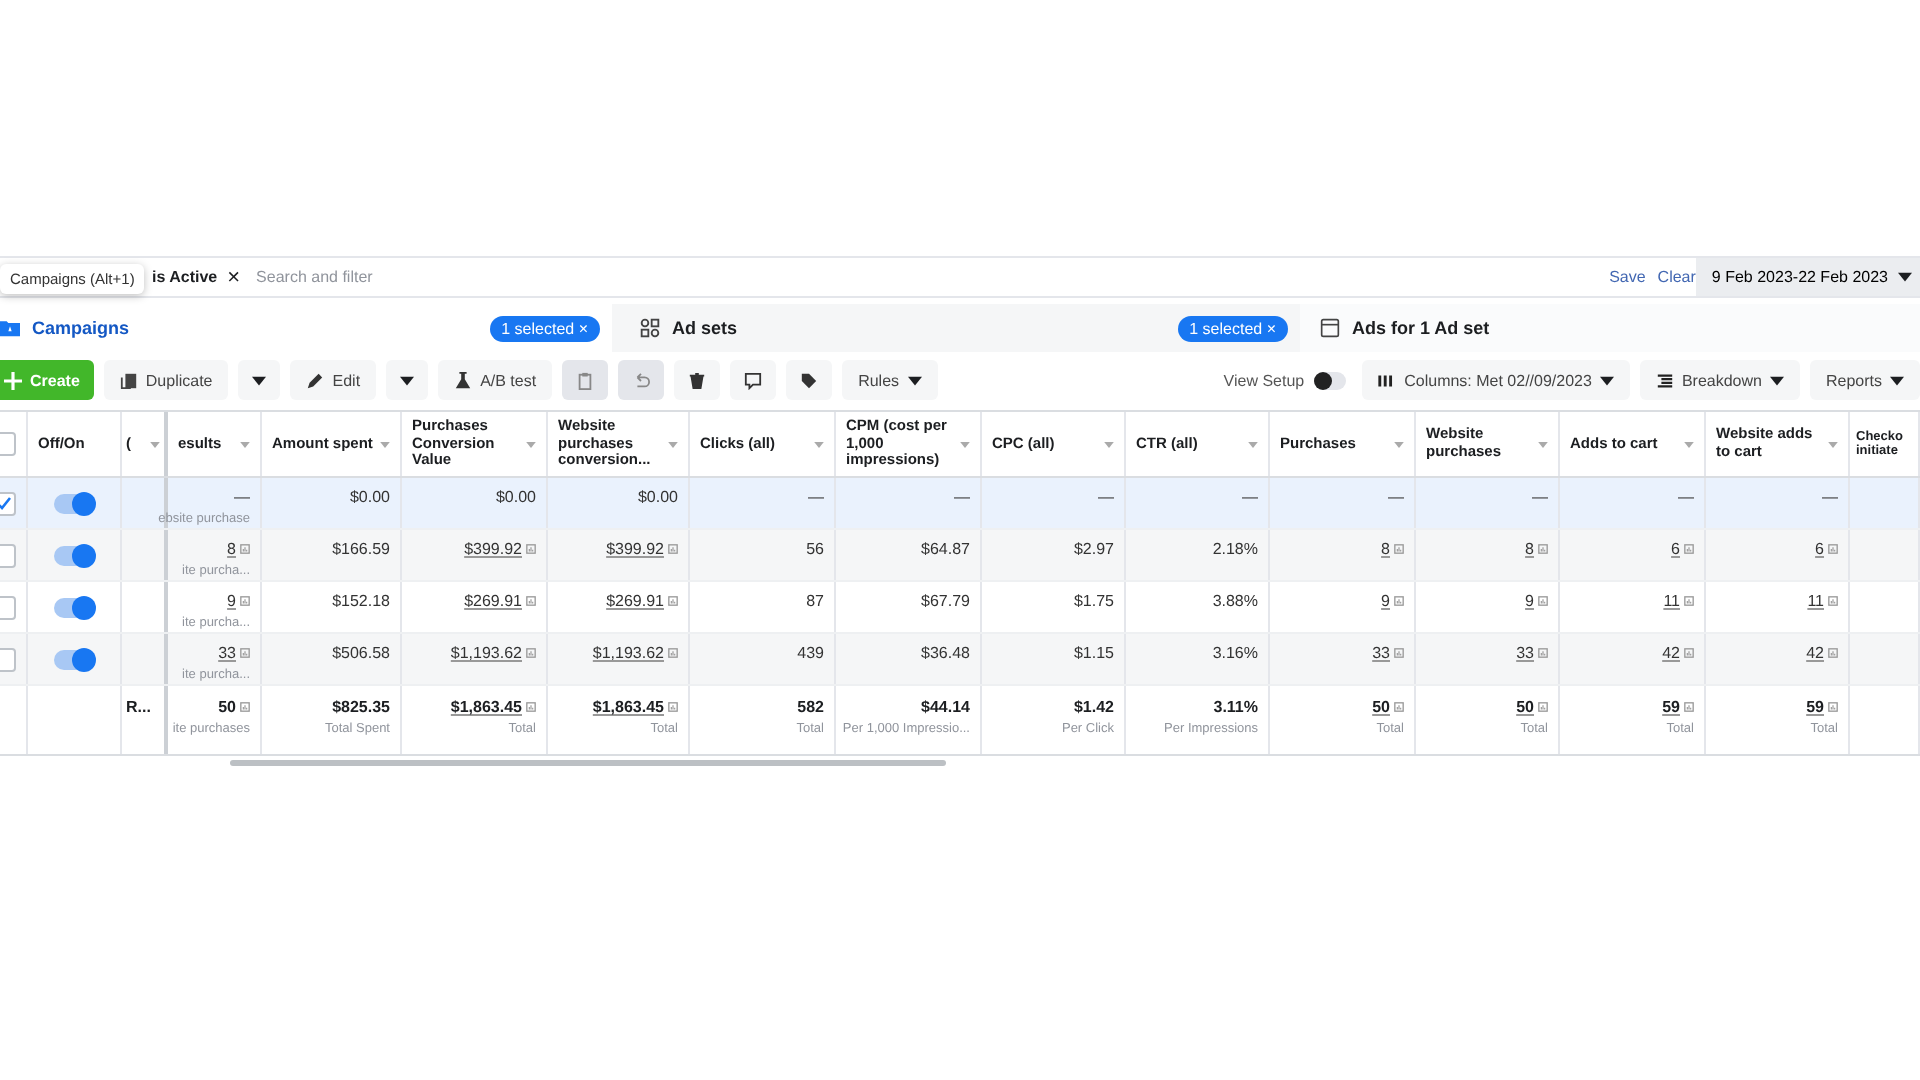 Image resolution: width=1920 pixels, height=1080 pixels. Describe the element at coordinates (1610, 328) in the screenshot. I see `tab: Ads for 1 Ad set` at that location.